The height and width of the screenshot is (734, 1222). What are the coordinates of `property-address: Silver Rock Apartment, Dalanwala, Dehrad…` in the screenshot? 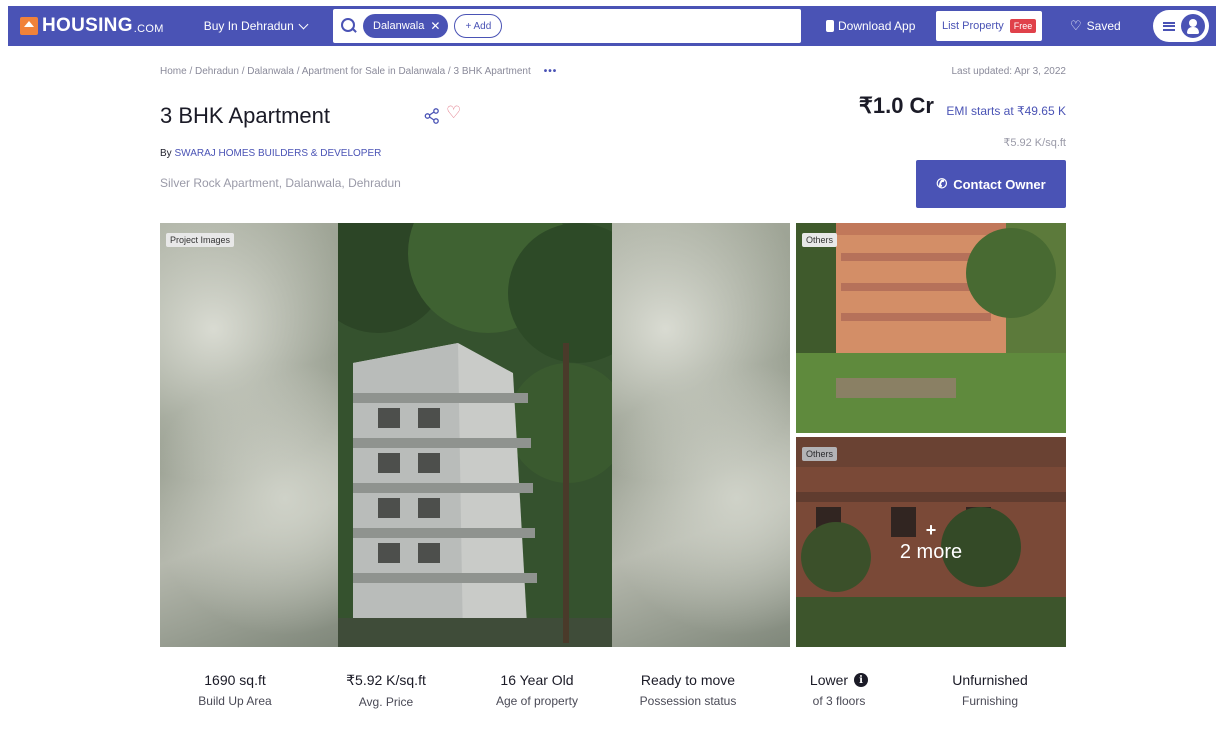 It's located at (280, 183).